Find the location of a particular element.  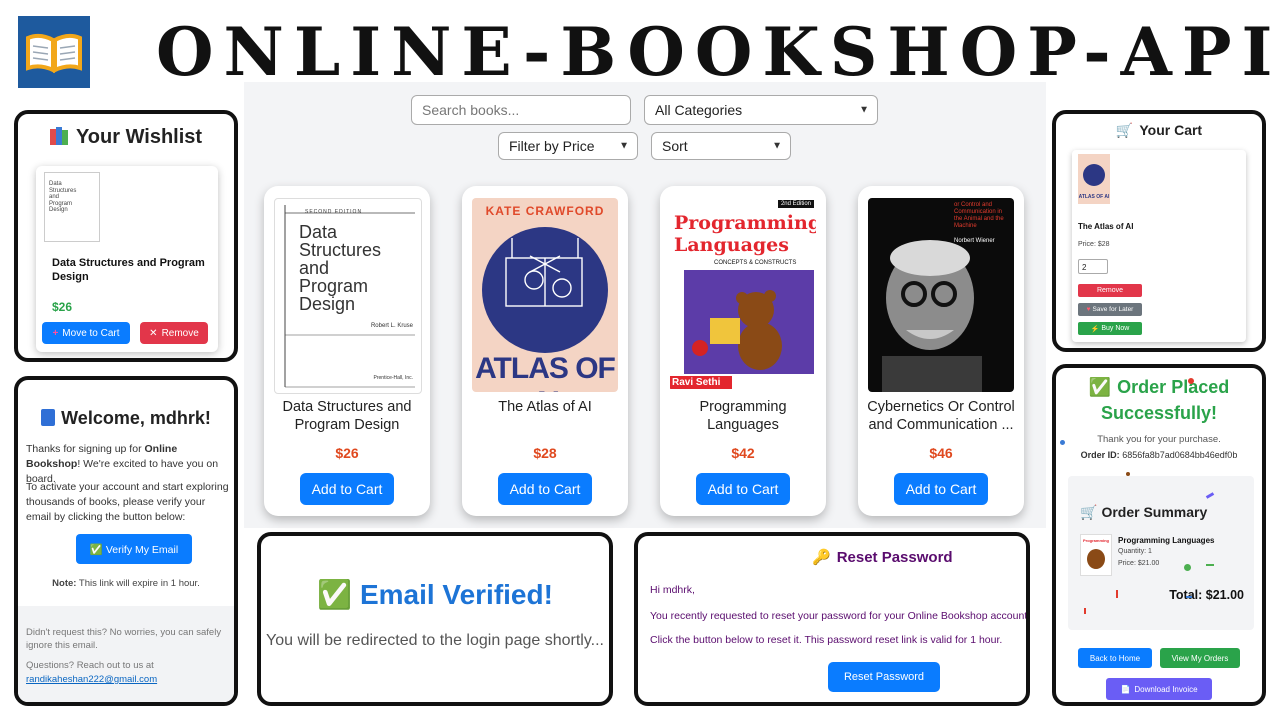

support-email-link: randikaheshan222@gmail.com is located at coordinates (91, 679).